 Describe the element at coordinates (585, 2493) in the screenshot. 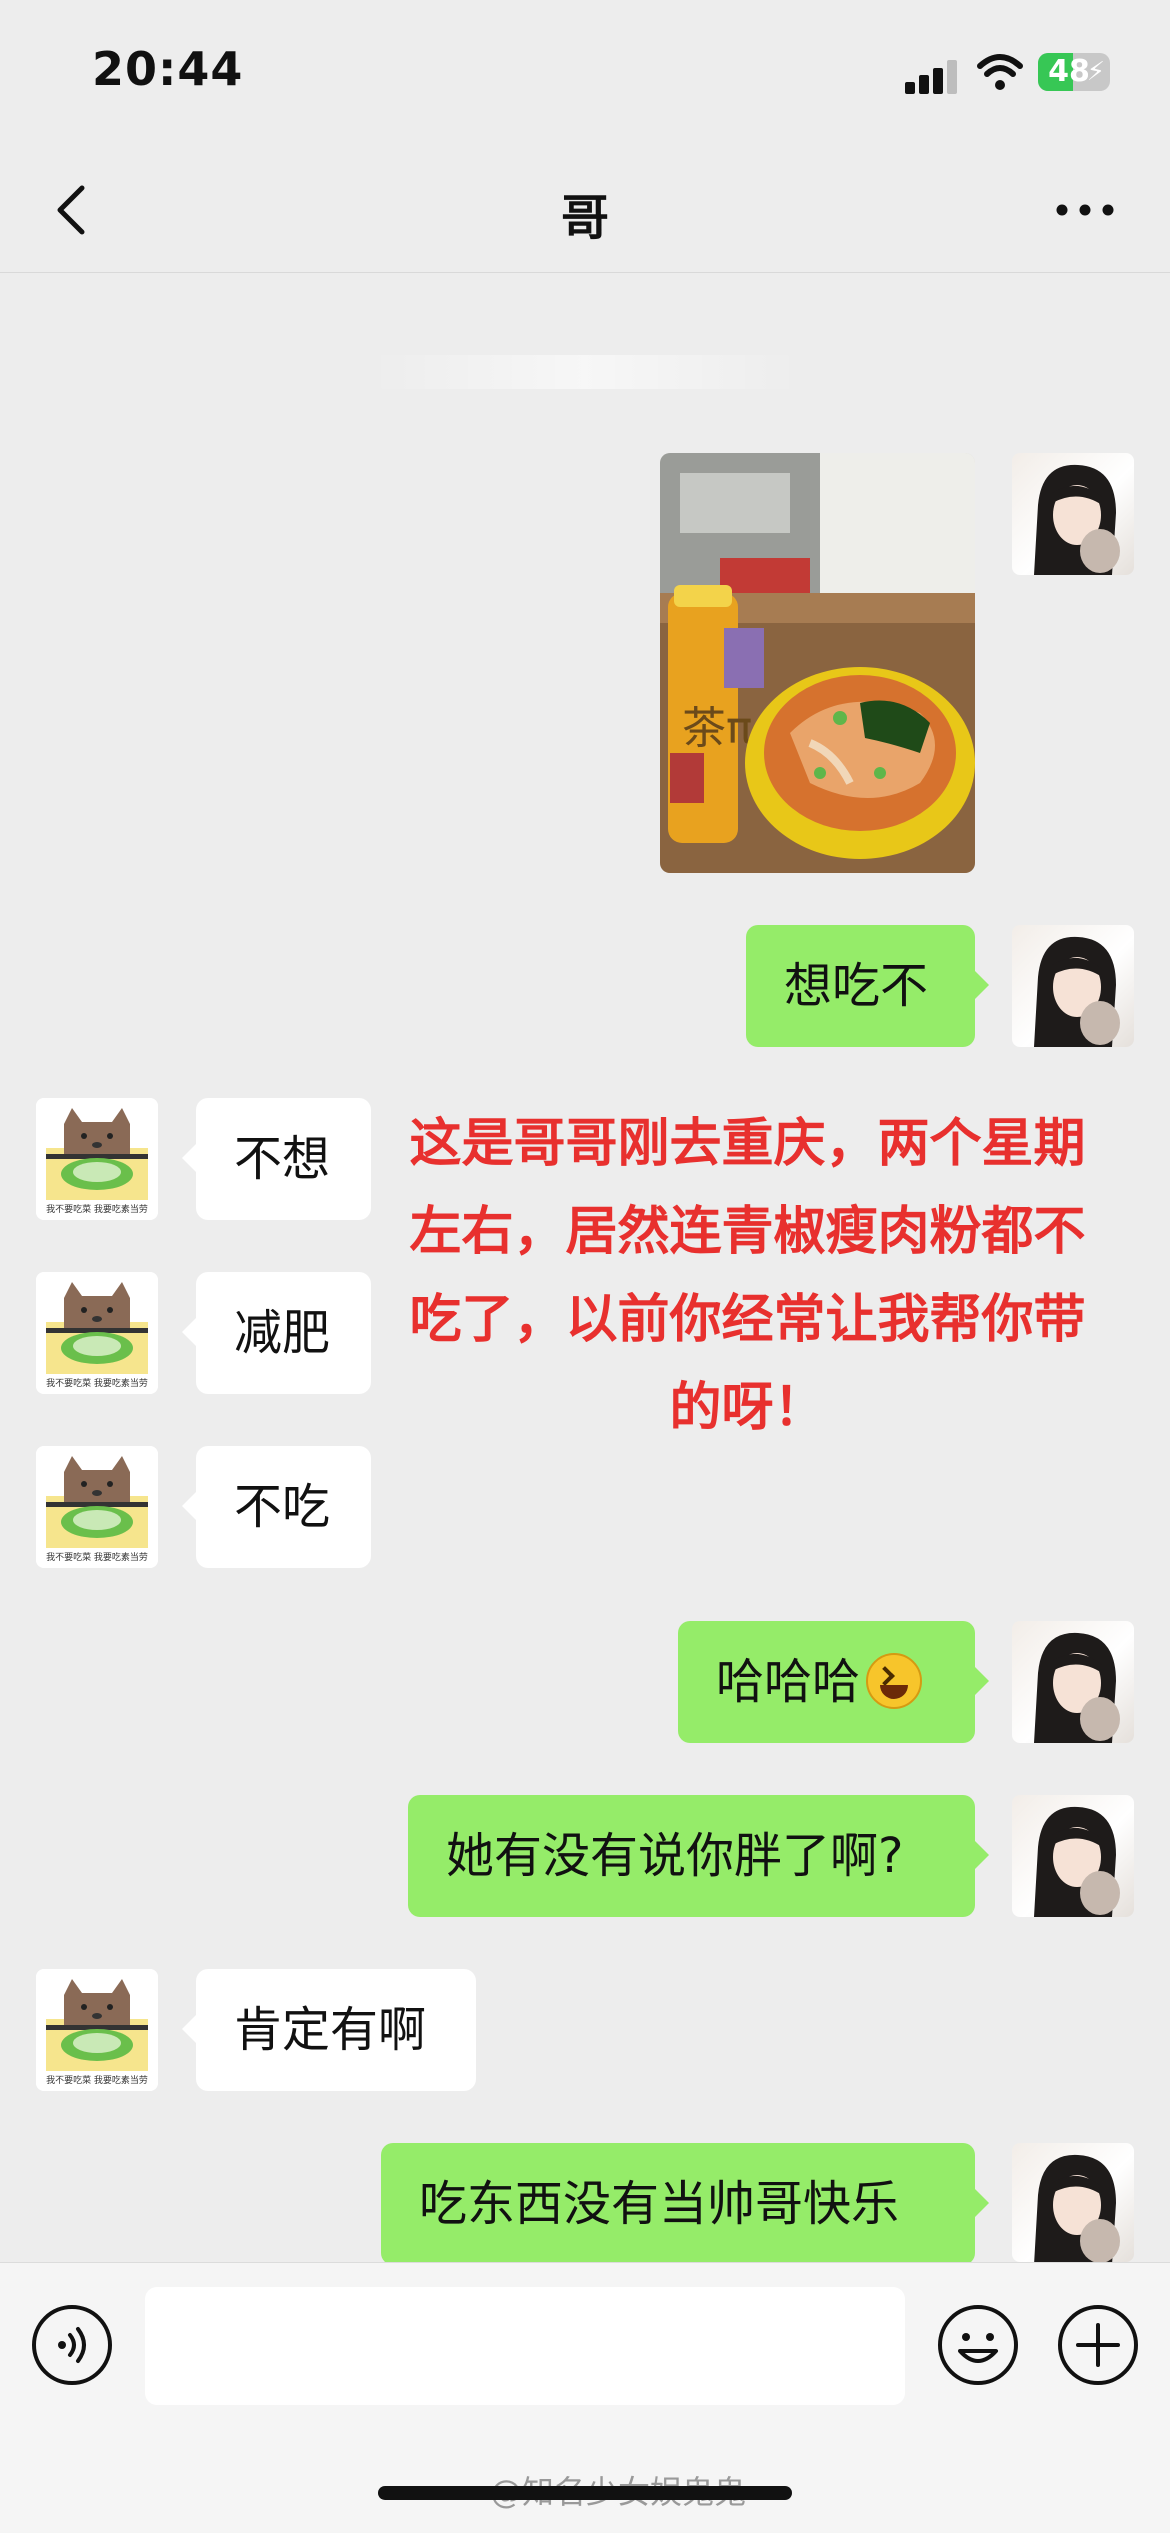

I see `home-indicator` at that location.